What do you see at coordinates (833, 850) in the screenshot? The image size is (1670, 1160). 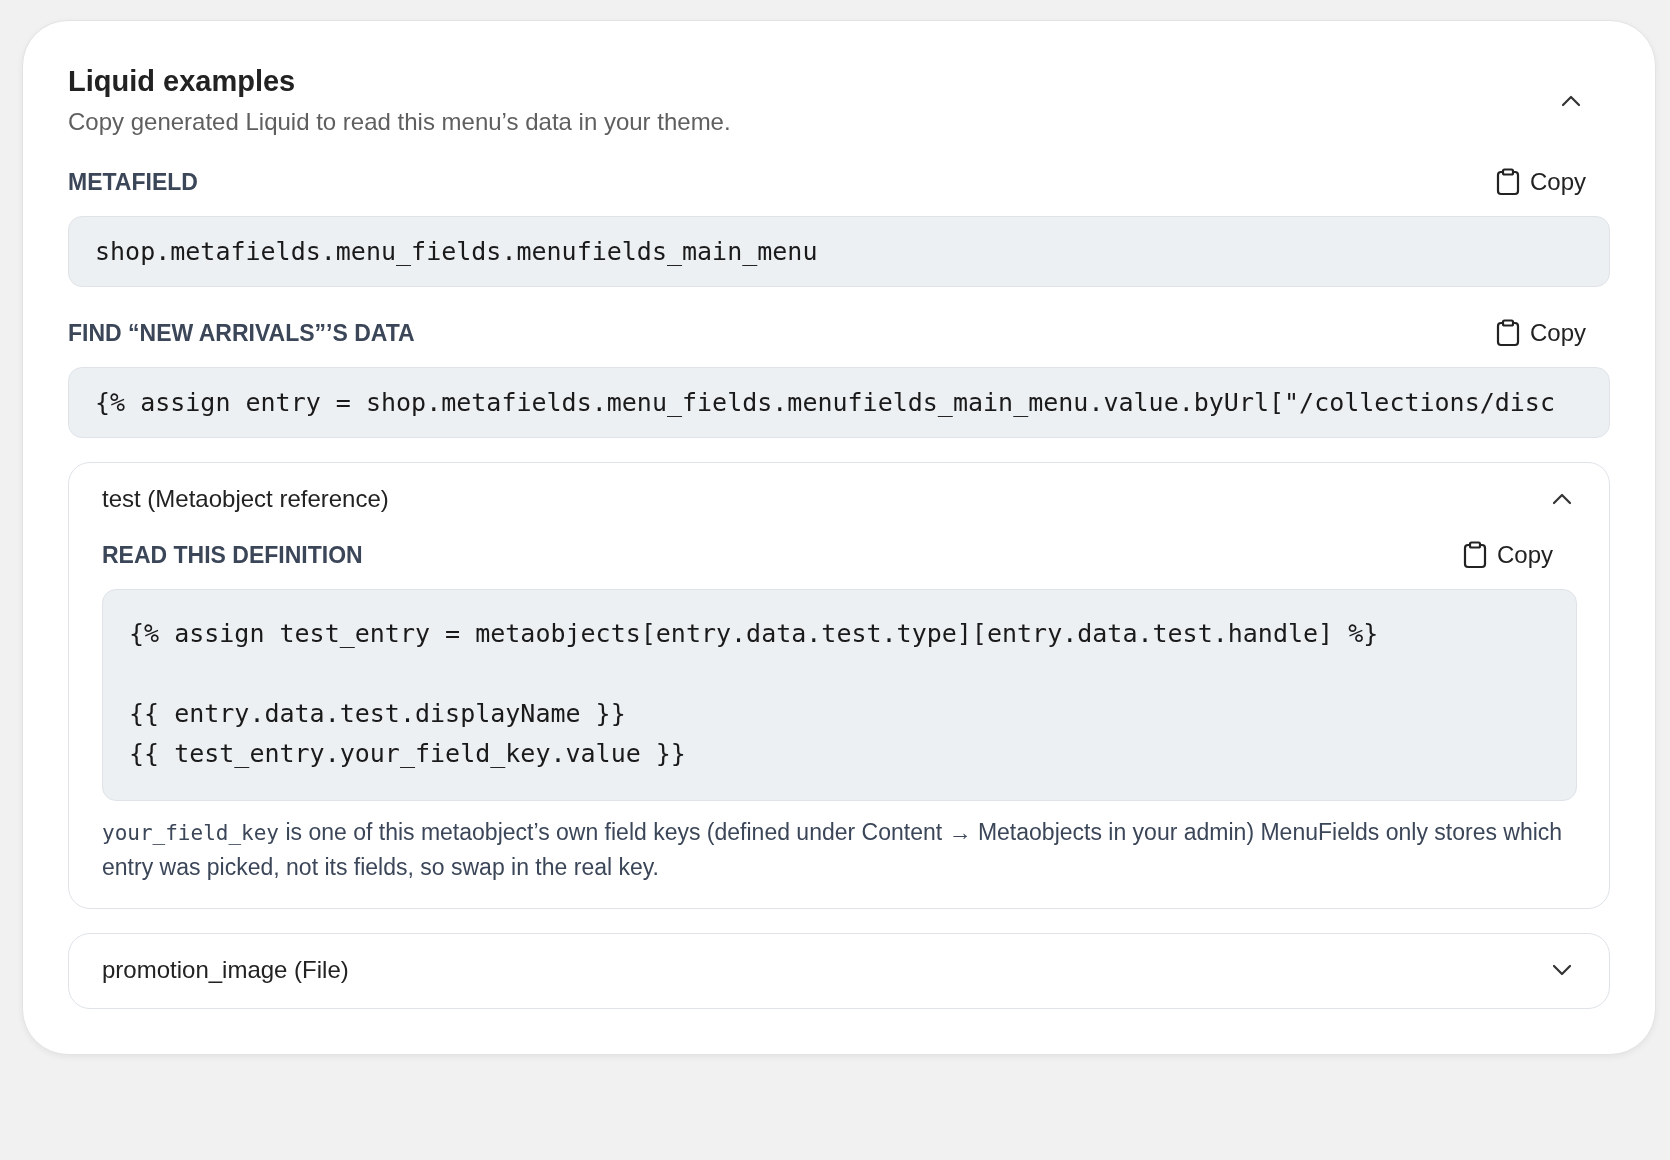 I see `help-text: your_field_key is one of this metaobject’s own field keys (defined under Content → Metaobjects in your admin) MenuFields only stores which entry was picked, not its fields, so swap in the real key.` at bounding box center [833, 850].